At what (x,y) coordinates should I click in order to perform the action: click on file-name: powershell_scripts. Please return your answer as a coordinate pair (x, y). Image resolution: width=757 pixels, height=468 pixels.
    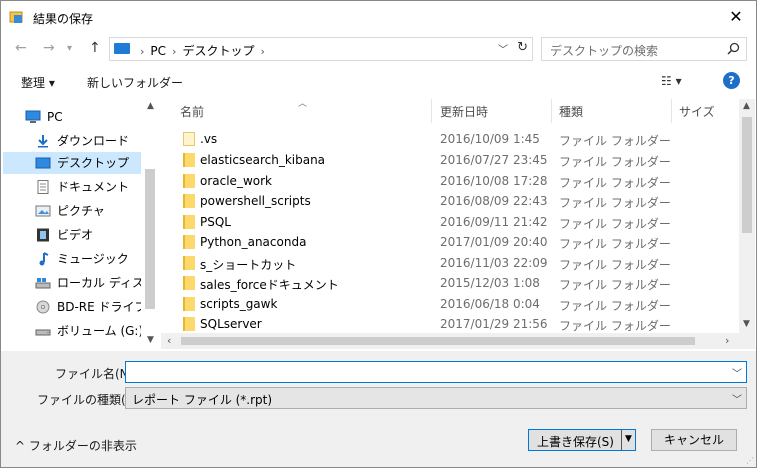
    Looking at the image, I should click on (255, 201).